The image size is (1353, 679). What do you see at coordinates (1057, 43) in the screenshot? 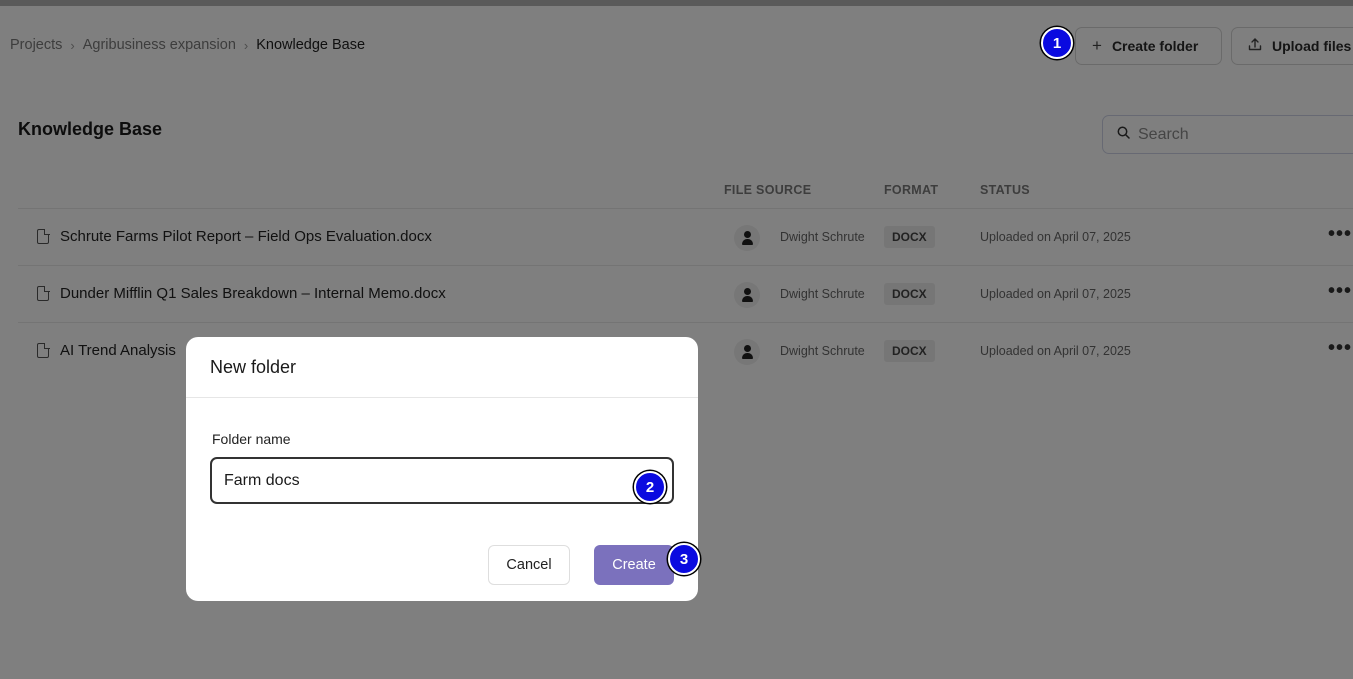
I see `step-marker: 1` at bounding box center [1057, 43].